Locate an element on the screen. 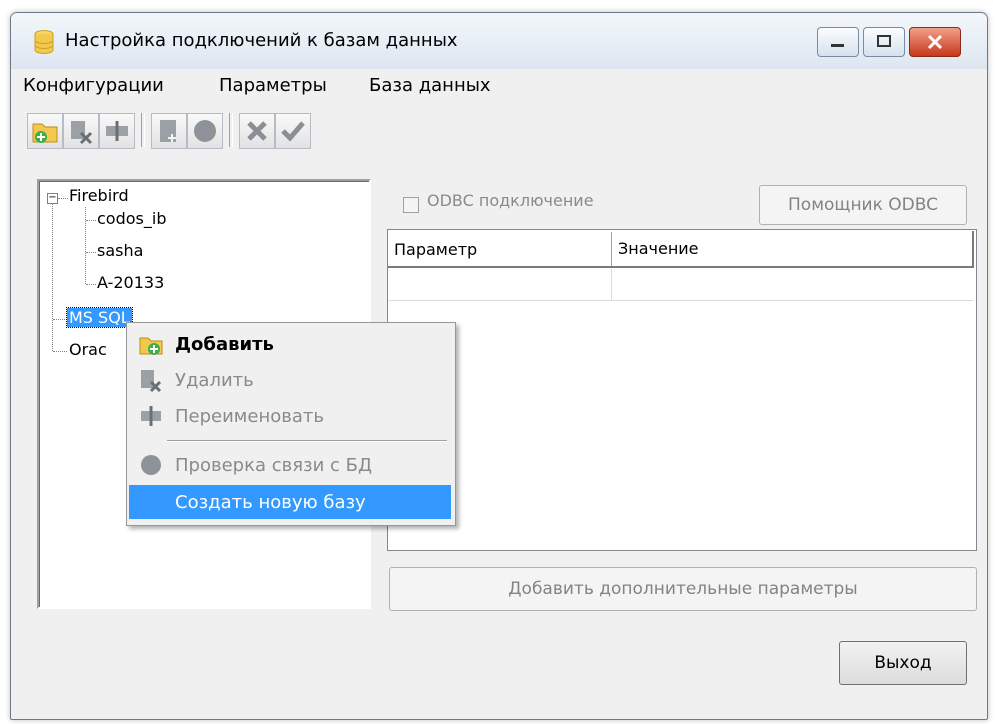  tree-node-a20133: A-20133 is located at coordinates (130, 282).